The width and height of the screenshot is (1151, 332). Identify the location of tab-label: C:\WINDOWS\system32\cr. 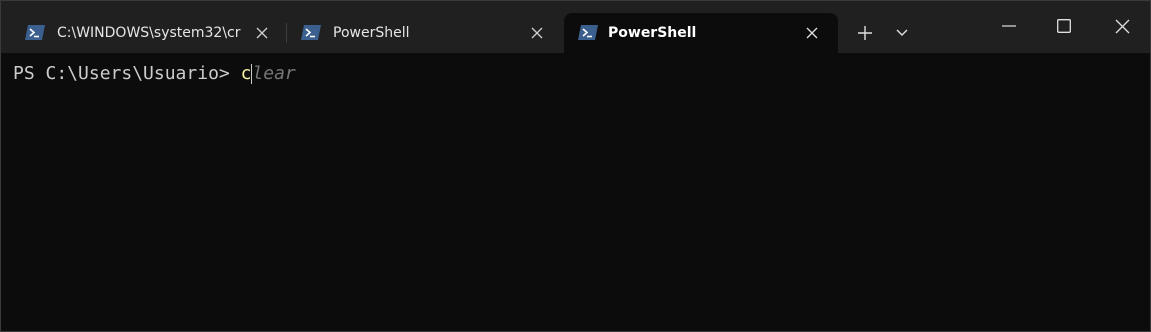
(149, 33).